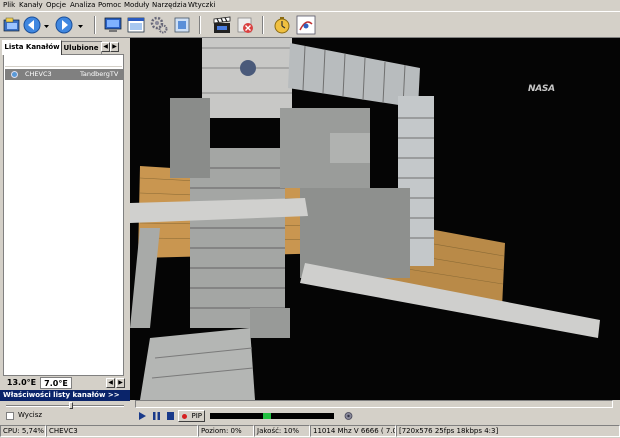 Image resolution: width=620 pixels, height=438 pixels. Describe the element at coordinates (541, 89) in the screenshot. I see `nasa-logo: NASA` at that location.